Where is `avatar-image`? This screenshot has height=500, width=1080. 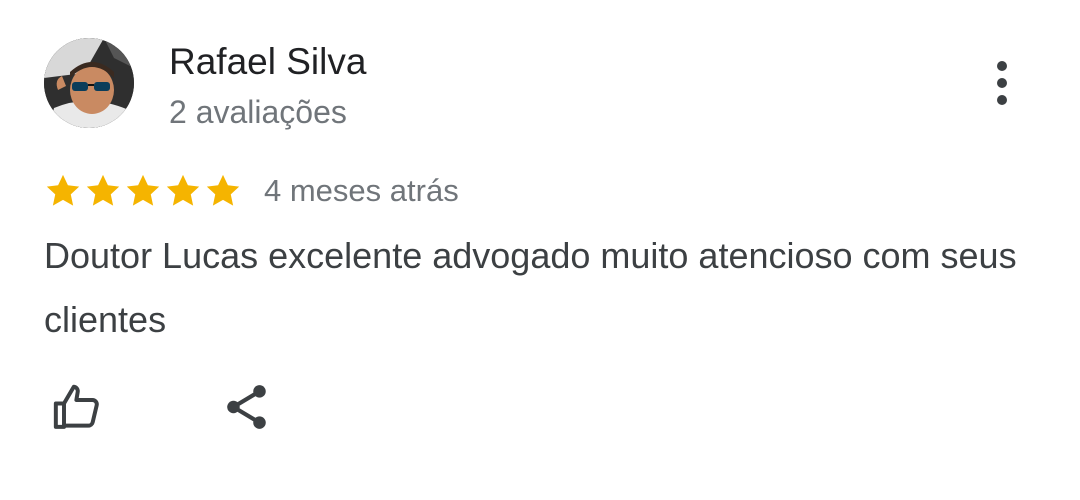 avatar-image is located at coordinates (89, 83).